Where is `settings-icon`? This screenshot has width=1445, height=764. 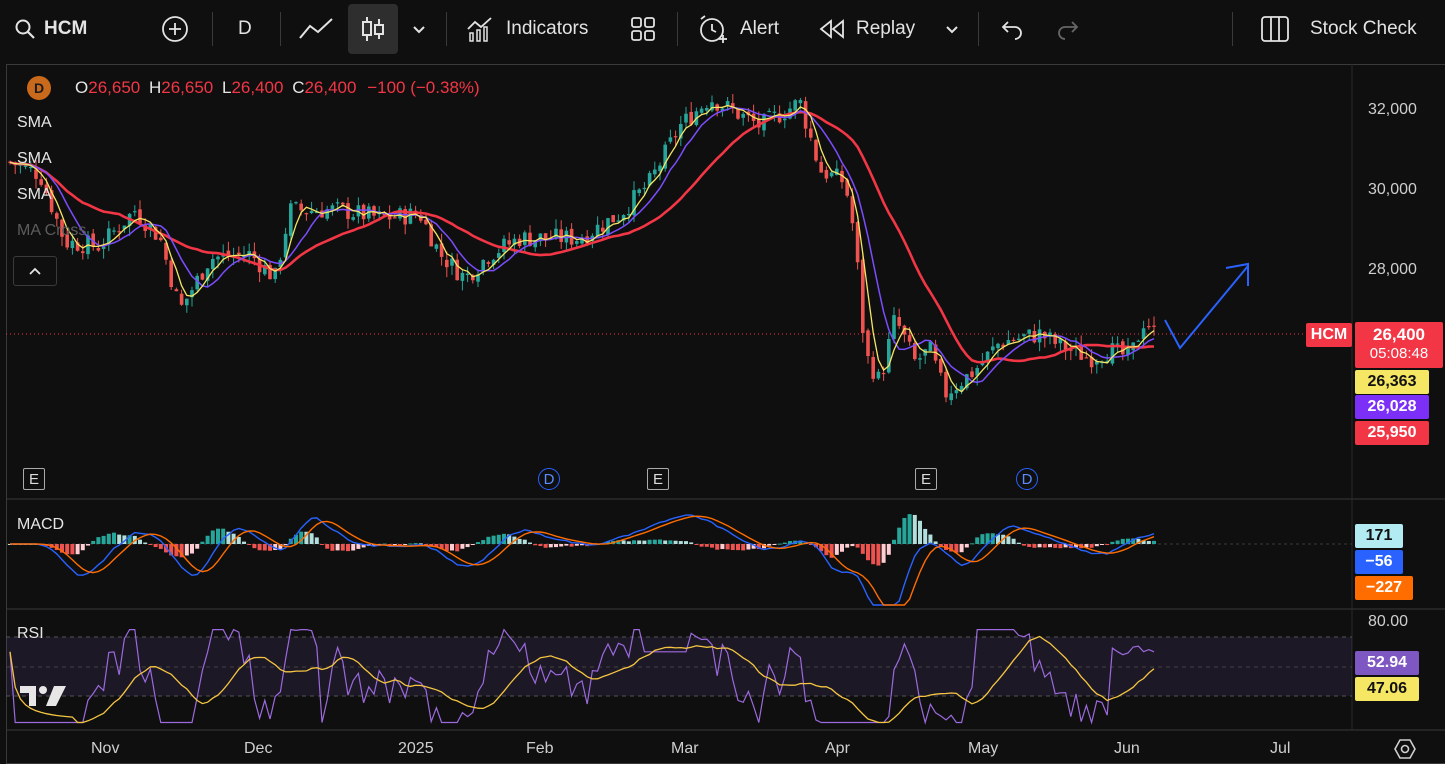 settings-icon is located at coordinates (1405, 749).